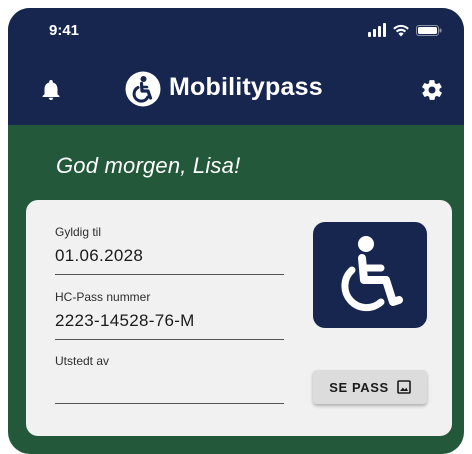  I want to click on bell-icon, so click(51, 90).